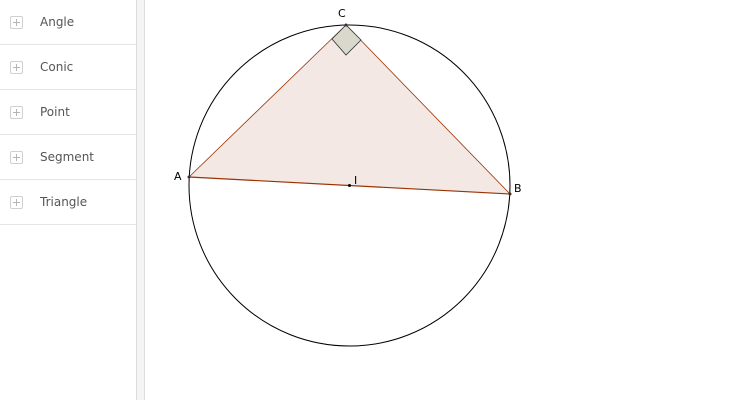 The image size is (750, 400). I want to click on label-point-a: A, so click(178, 176).